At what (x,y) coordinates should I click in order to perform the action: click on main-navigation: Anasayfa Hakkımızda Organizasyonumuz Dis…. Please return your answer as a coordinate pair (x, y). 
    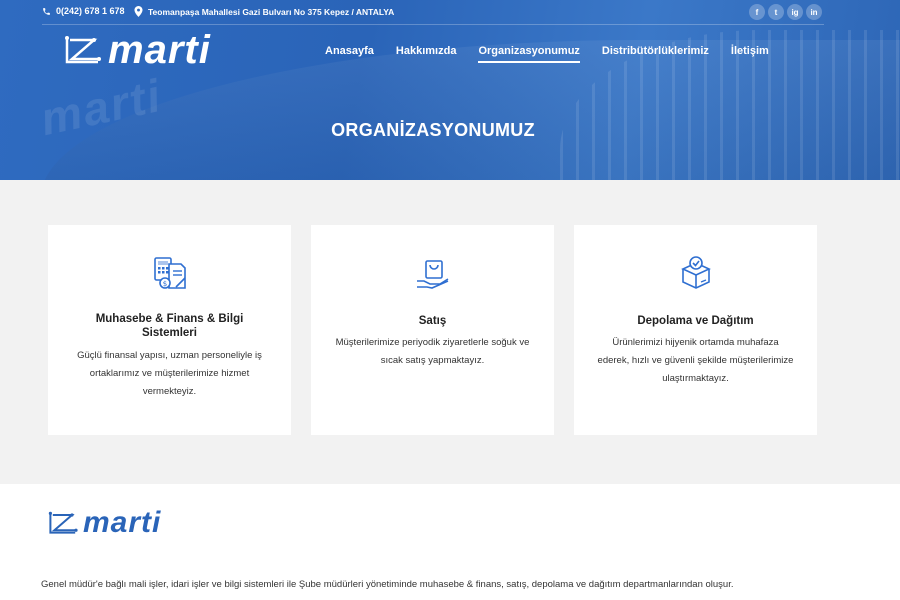
    Looking at the image, I should click on (547, 54).